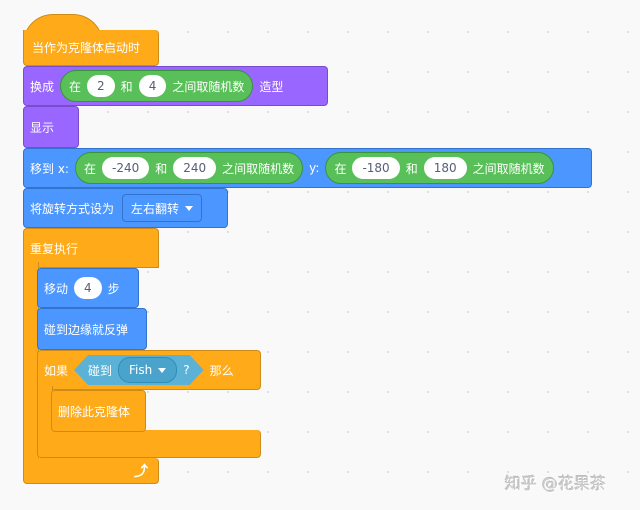  Describe the element at coordinates (271, 86) in the screenshot. I see `switch-costume-suffix: 造型` at that location.